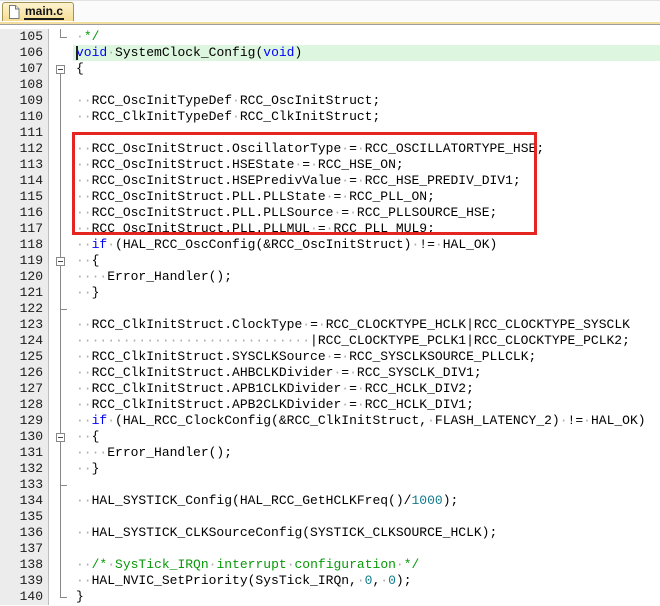 The height and width of the screenshot is (606, 660). I want to click on code-token: RCC_CLOCKTYPE_HCLK|RCC_CLOCKTYPE_SYSCLK, so click(477, 324).